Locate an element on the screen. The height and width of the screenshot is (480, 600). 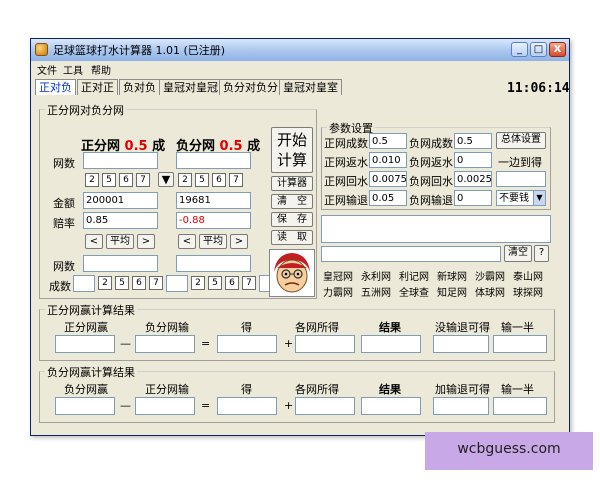
link-taishan: 泰山网 is located at coordinates (528, 275).